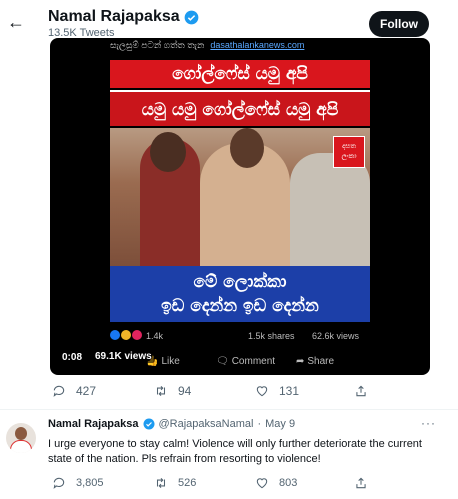 Image resolution: width=458 pixels, height=499 pixels. I want to click on share-arrow-icon: ➦, so click(300, 361).